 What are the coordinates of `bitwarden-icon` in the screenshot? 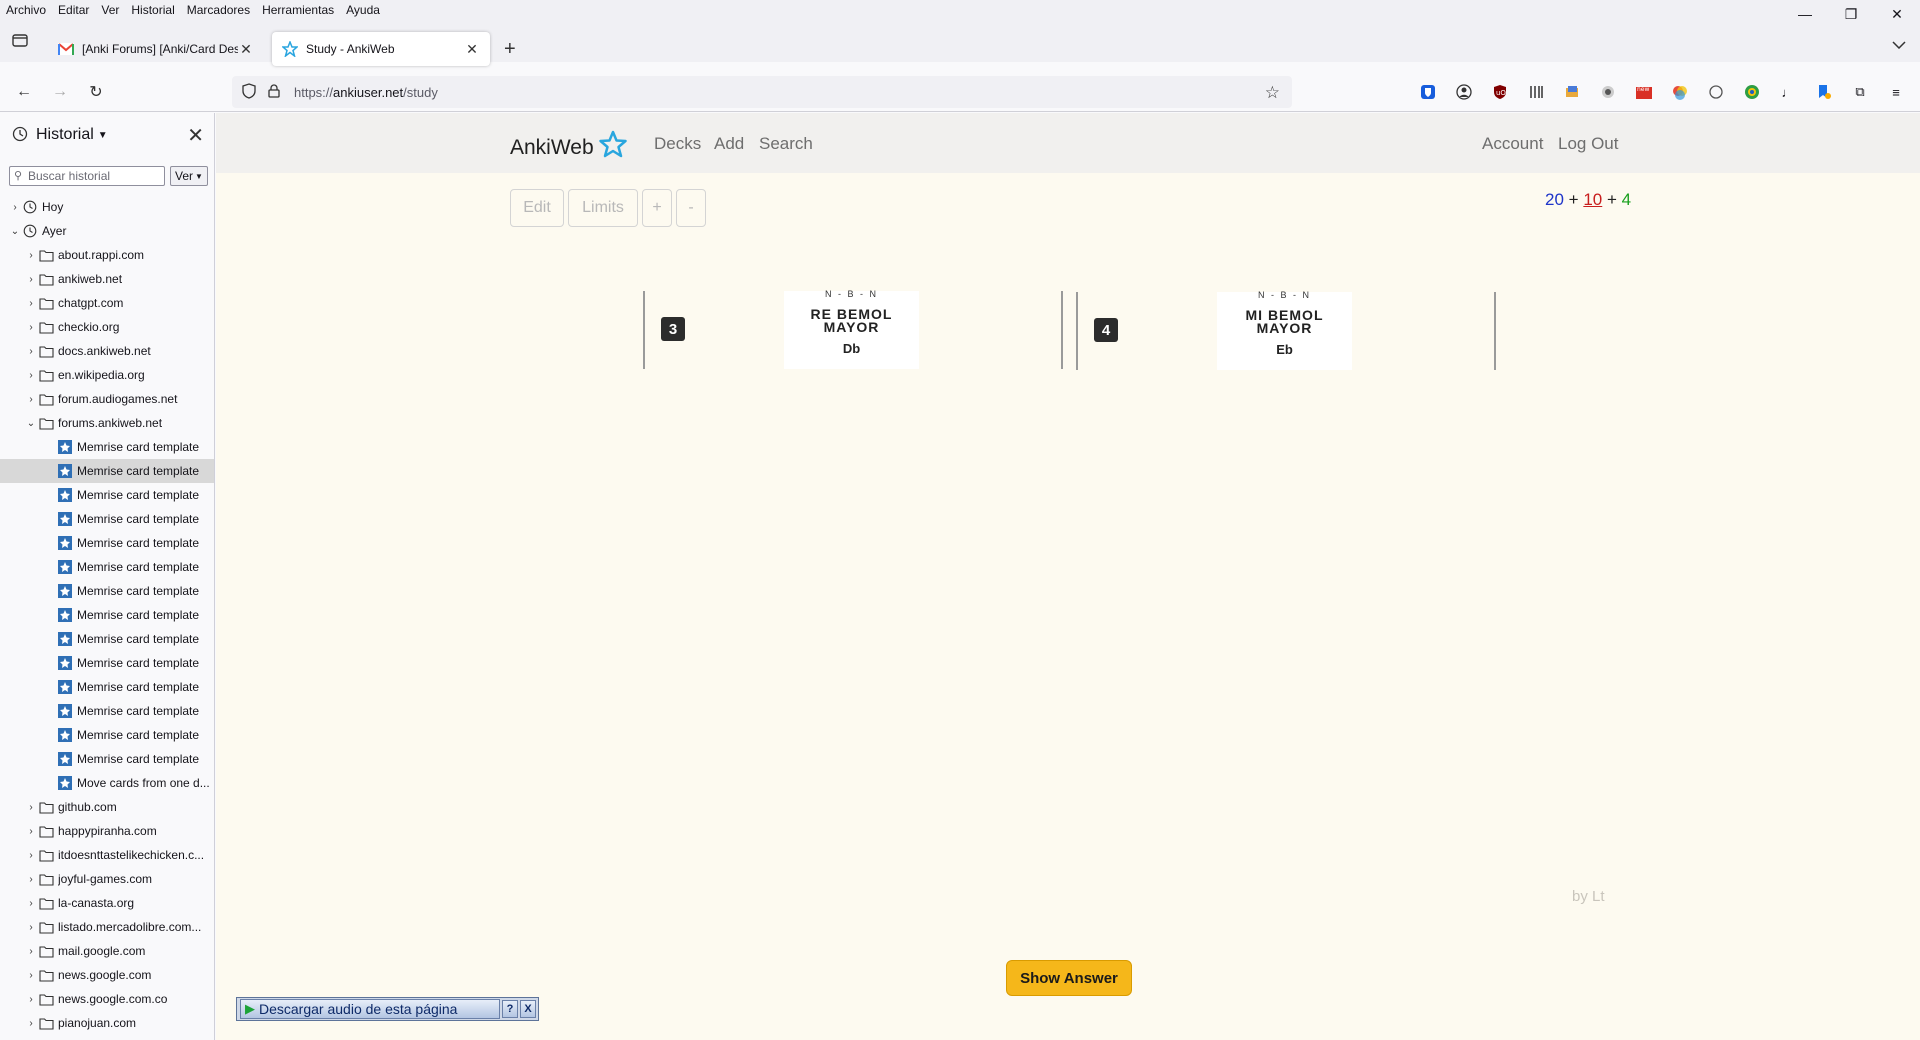 It's located at (1428, 92).